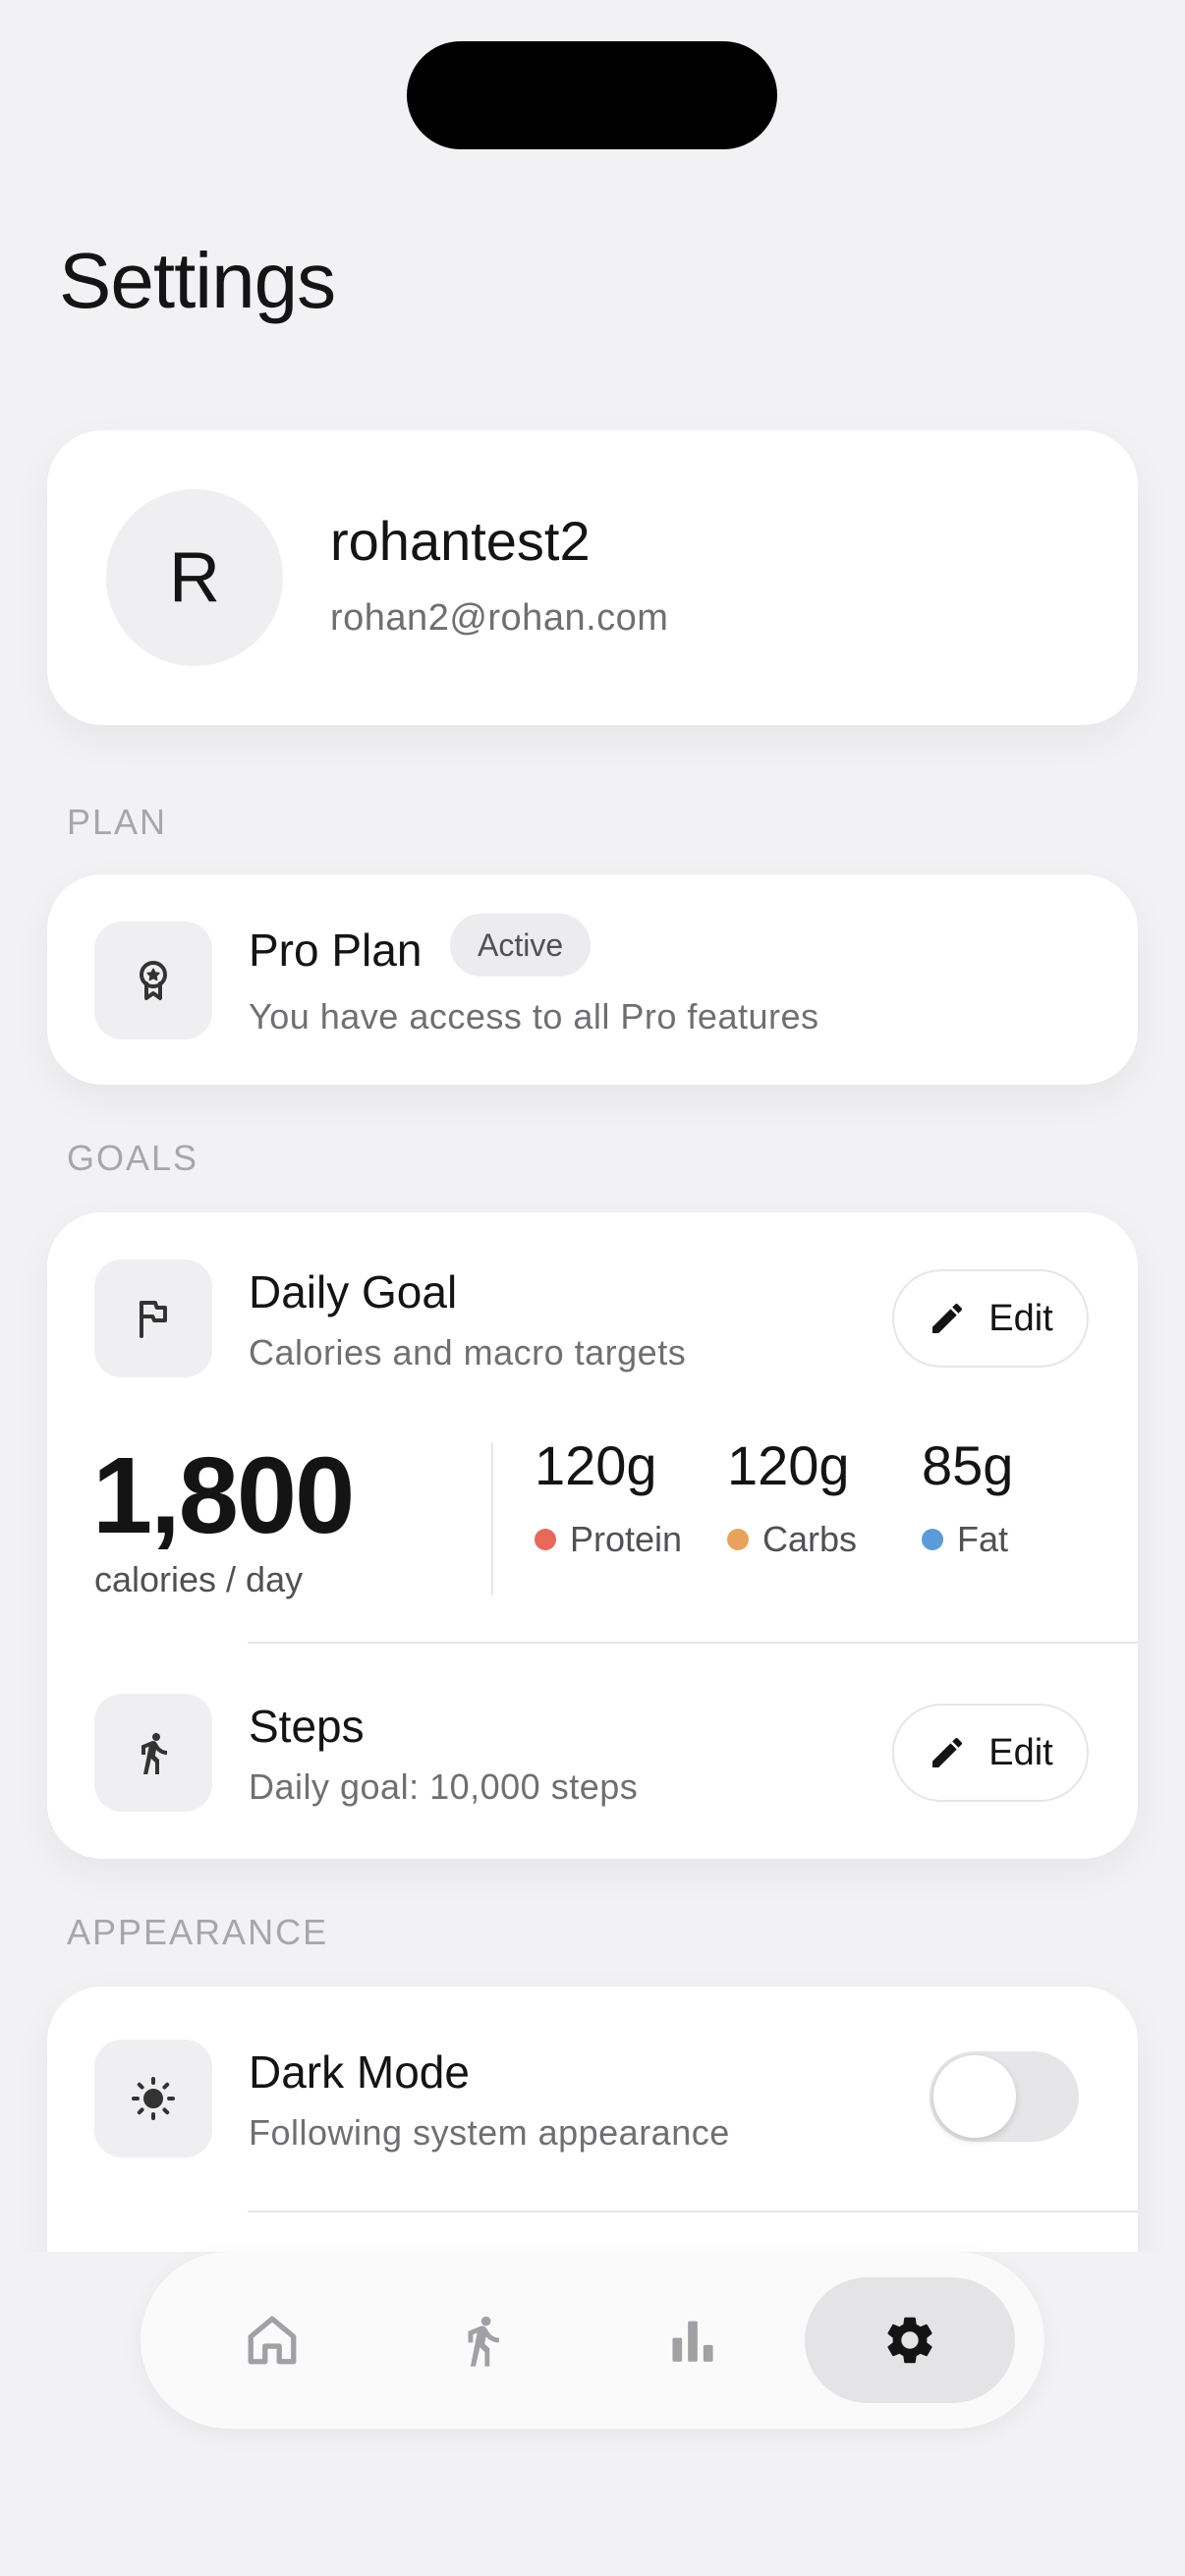 This screenshot has width=1185, height=2576. I want to click on avatar: R, so click(195, 577).